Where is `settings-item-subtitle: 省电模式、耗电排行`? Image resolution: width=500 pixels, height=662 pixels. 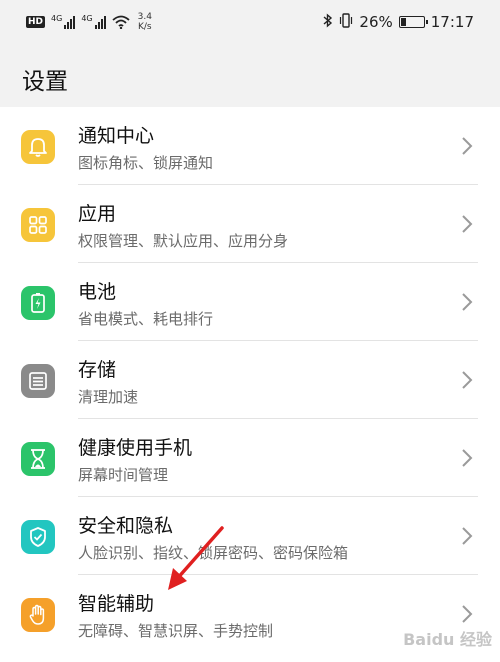
settings-item-subtitle: 省电模式、耗电排行 is located at coordinates (146, 319).